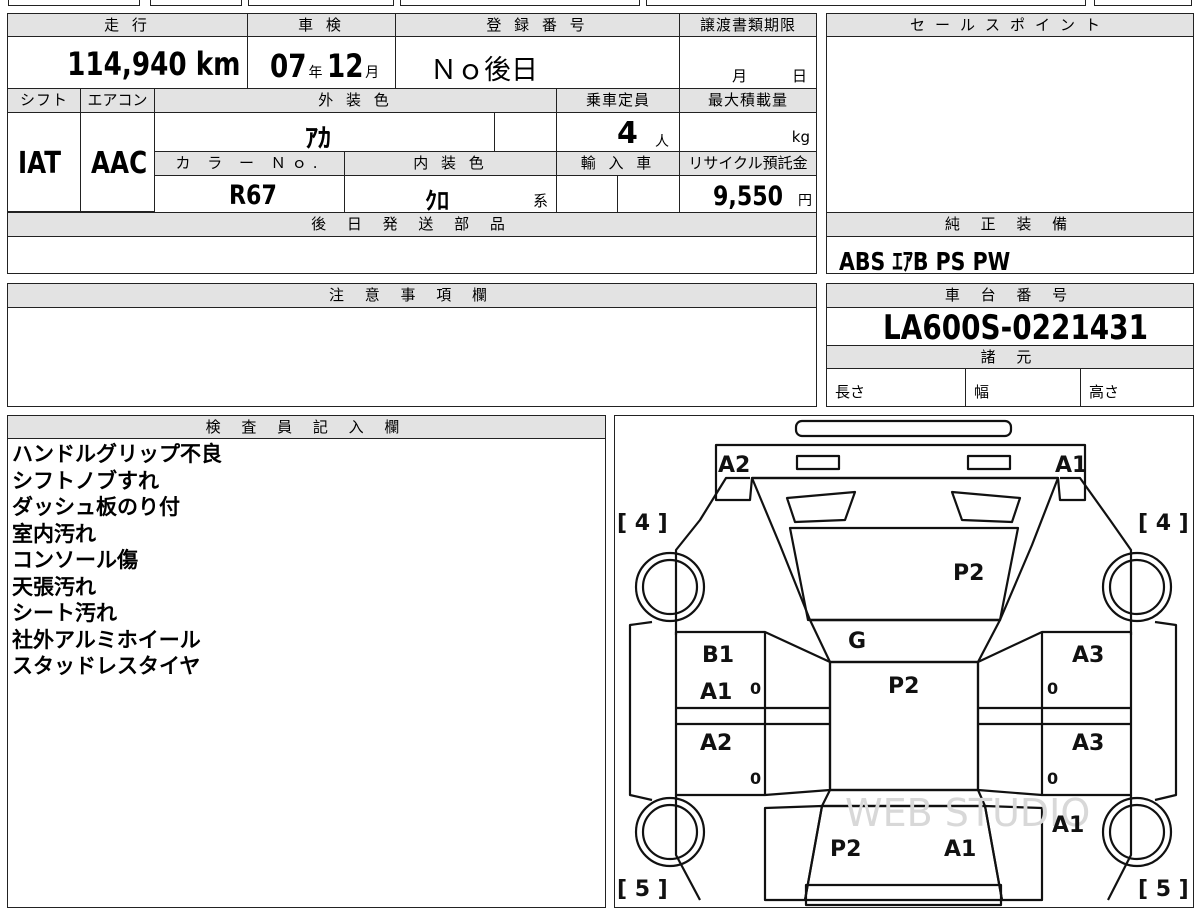 The width and height of the screenshot is (1200, 908). Describe the element at coordinates (748, 100) in the screenshot. I see `max-load-label: 最大積載量` at that location.